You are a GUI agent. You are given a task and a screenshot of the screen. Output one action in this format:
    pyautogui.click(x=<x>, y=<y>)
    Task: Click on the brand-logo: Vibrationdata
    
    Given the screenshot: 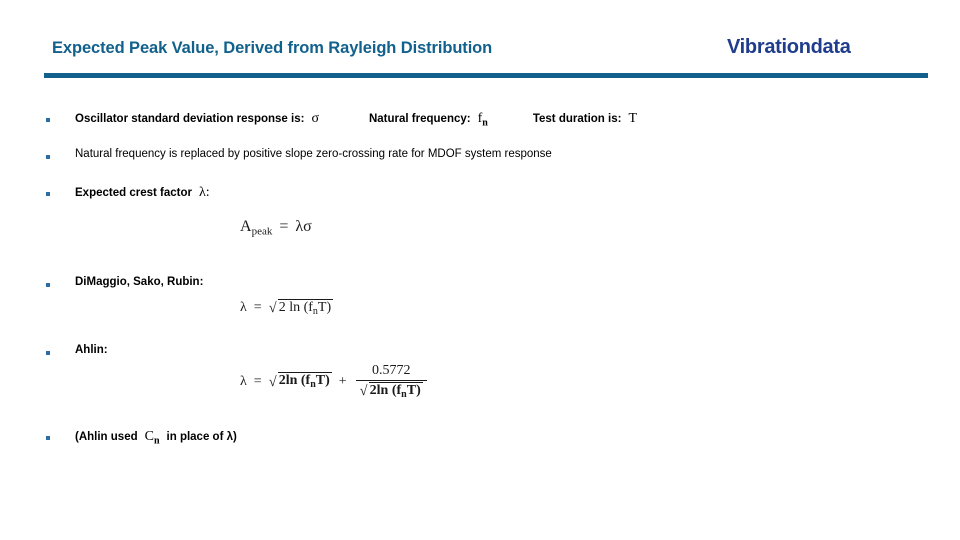 What is the action you would take?
    pyautogui.click(x=789, y=47)
    